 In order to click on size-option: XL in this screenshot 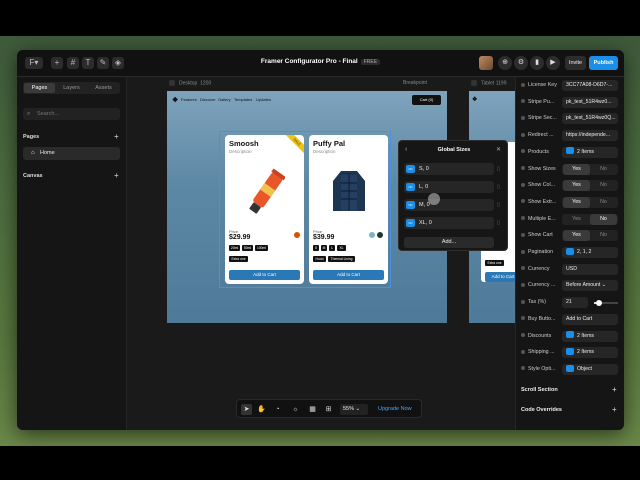, I will do `click(341, 248)`.